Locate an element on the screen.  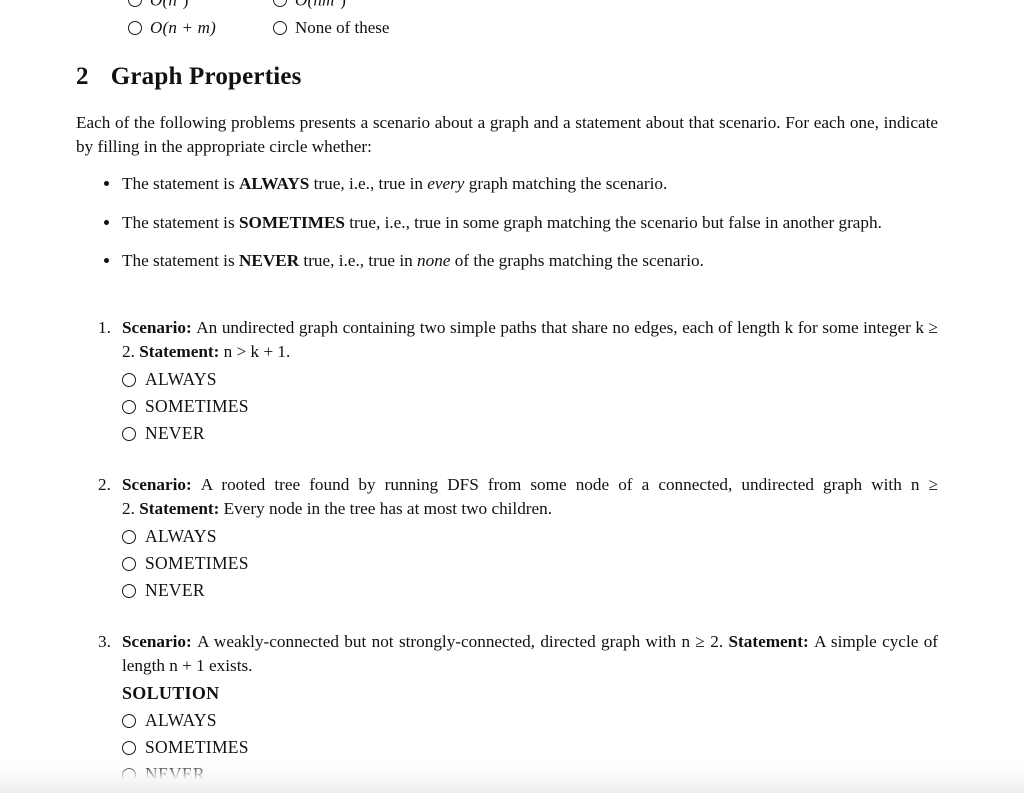
problem-2-statement-label: Statement: is located at coordinates (179, 508).